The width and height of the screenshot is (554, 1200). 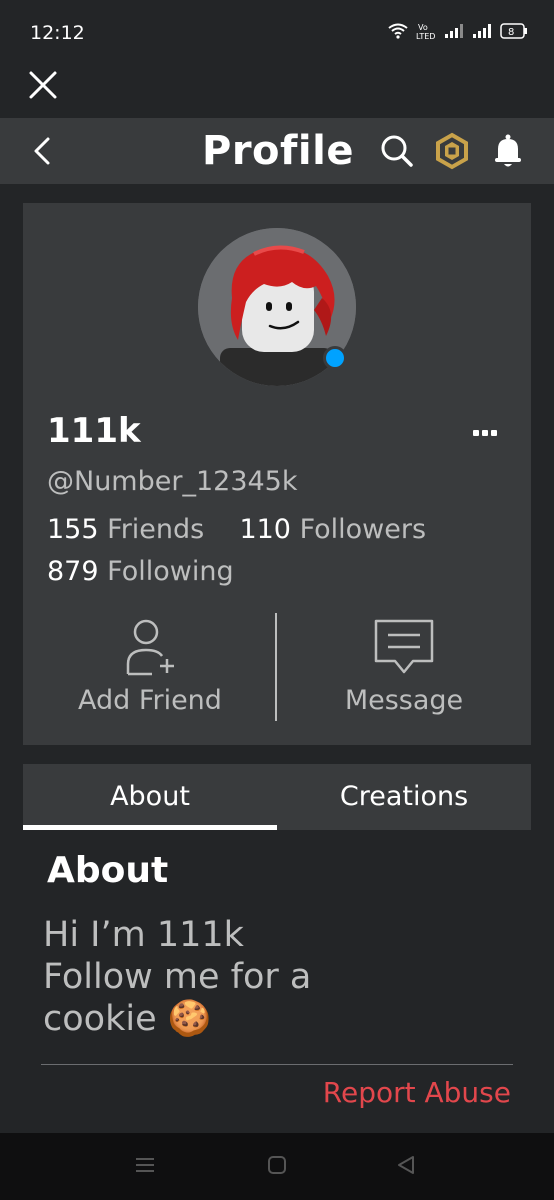 What do you see at coordinates (73, 571) in the screenshot?
I see `following-count: 879` at bounding box center [73, 571].